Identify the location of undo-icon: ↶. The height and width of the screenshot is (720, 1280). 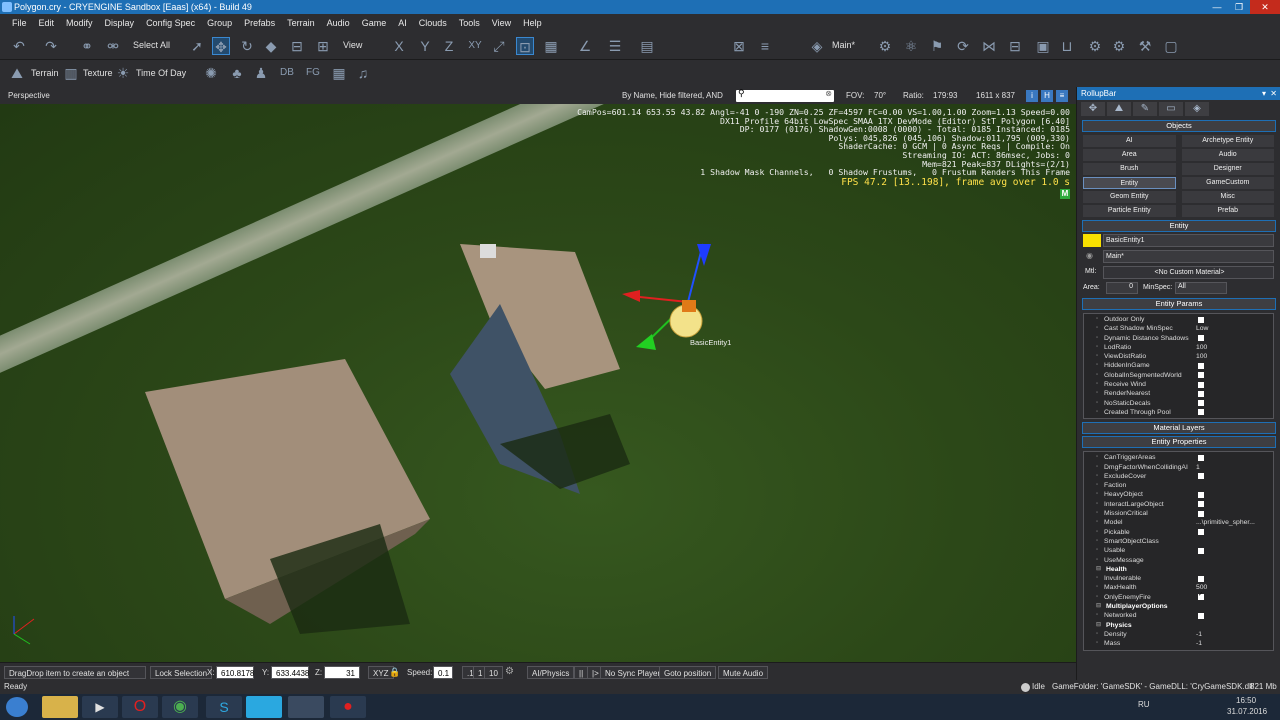
(19, 46).